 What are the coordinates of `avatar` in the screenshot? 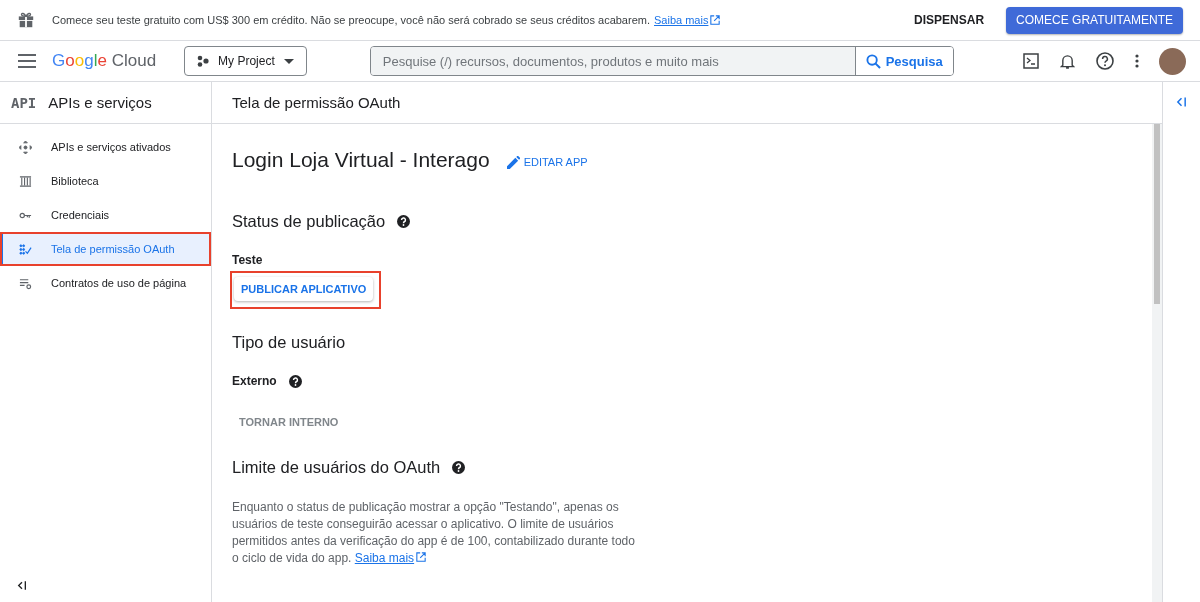 It's located at (1172, 61).